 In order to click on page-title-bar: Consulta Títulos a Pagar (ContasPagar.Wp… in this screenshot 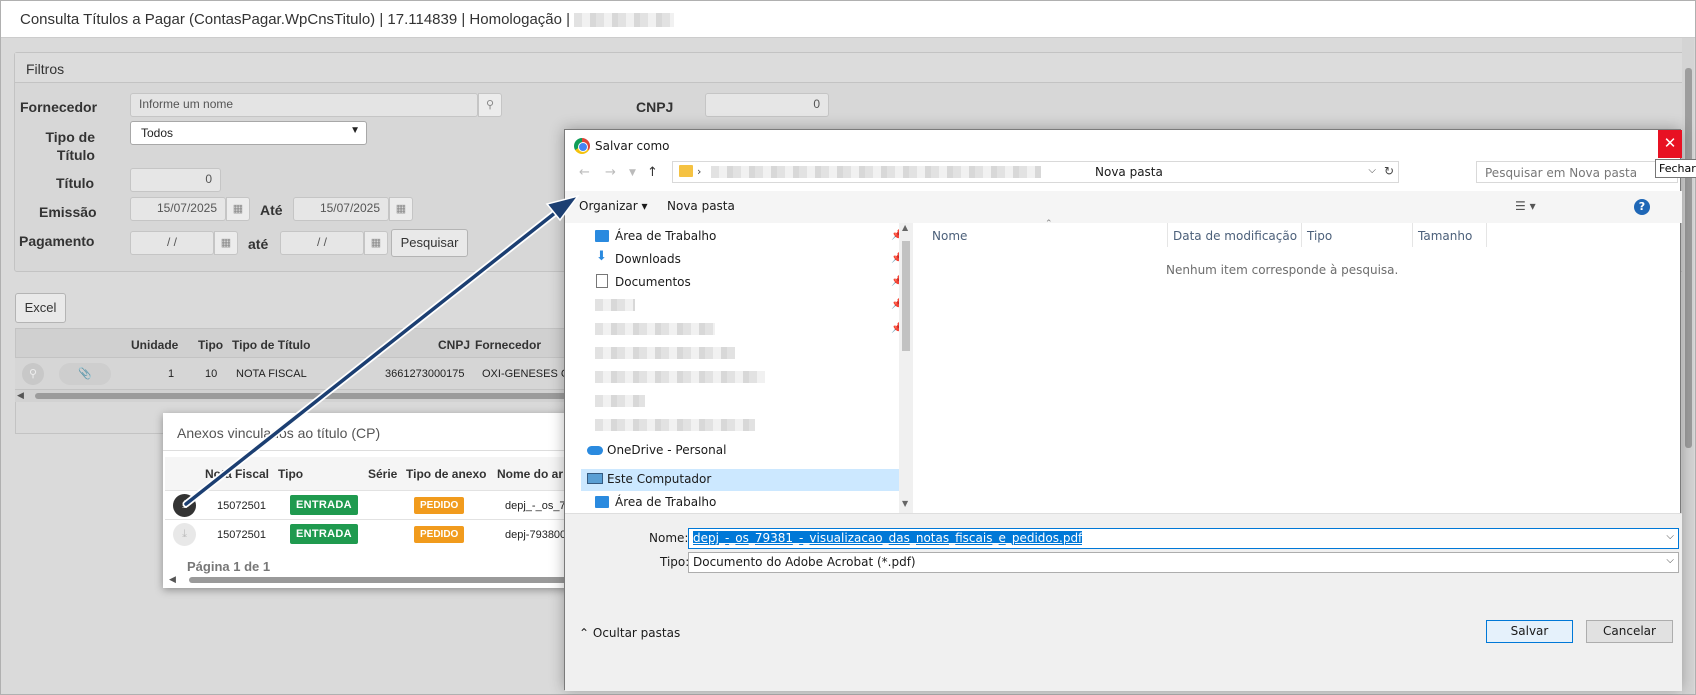, I will do `click(848, 19)`.